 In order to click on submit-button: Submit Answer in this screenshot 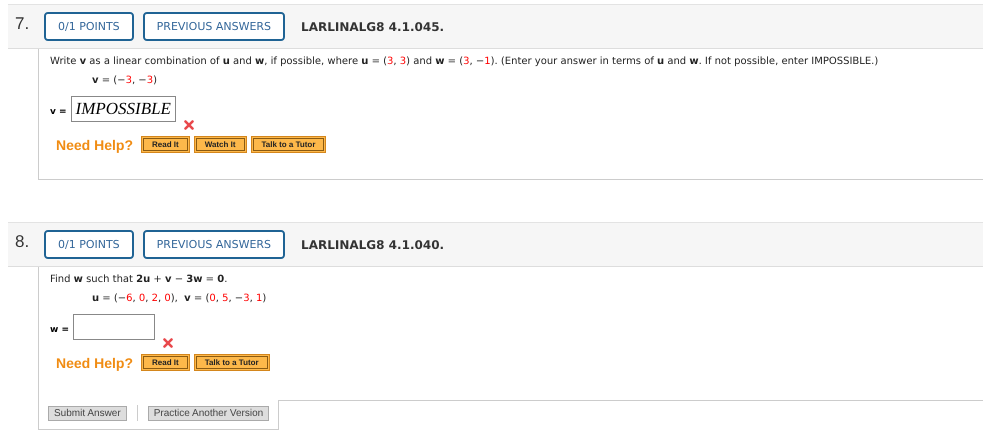, I will do `click(87, 413)`.